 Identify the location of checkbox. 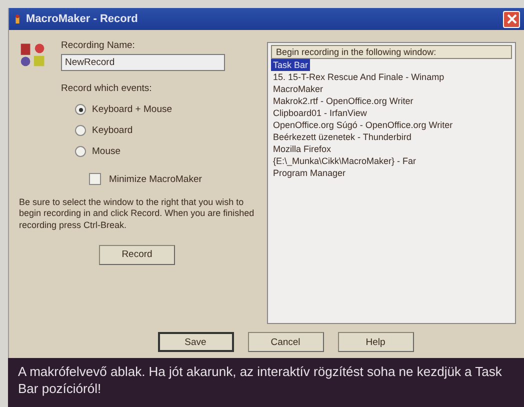
(95, 179).